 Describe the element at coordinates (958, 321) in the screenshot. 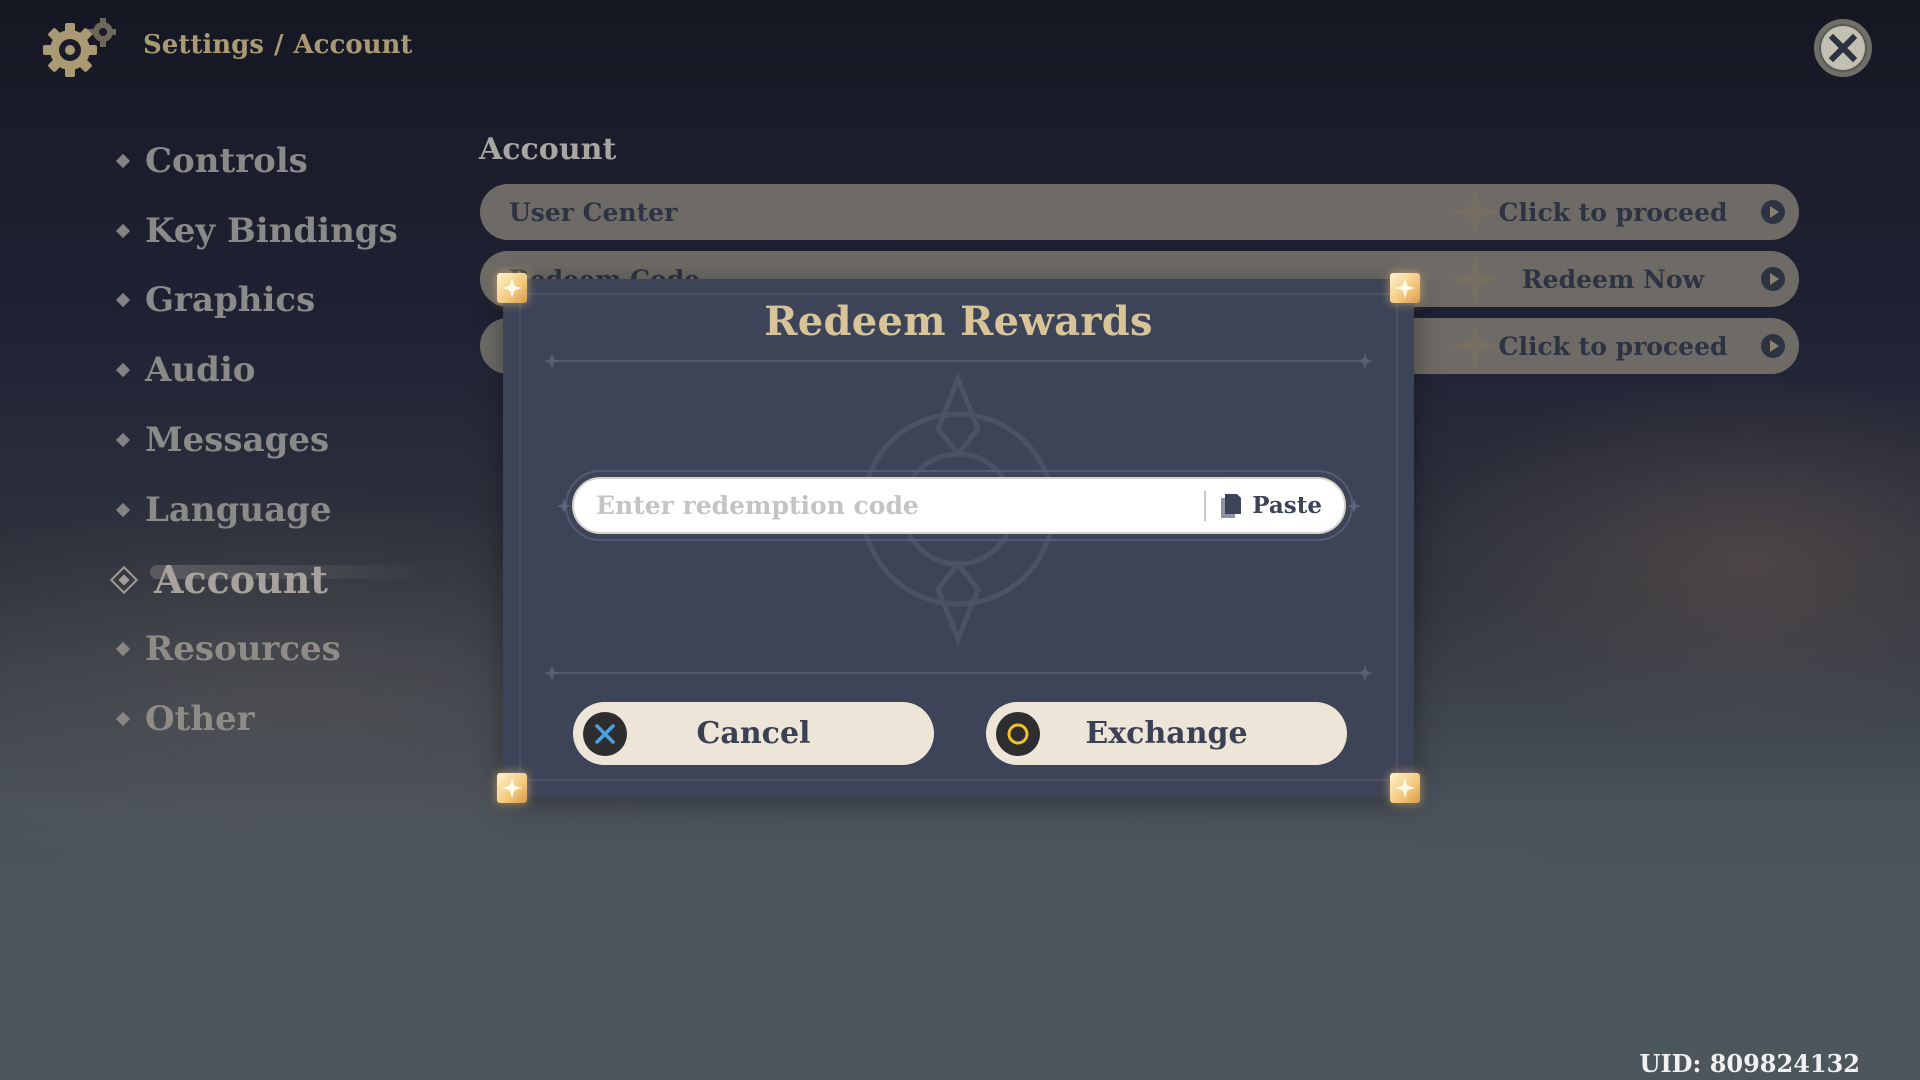

I see `dialog-title: Redeem Rewards` at that location.